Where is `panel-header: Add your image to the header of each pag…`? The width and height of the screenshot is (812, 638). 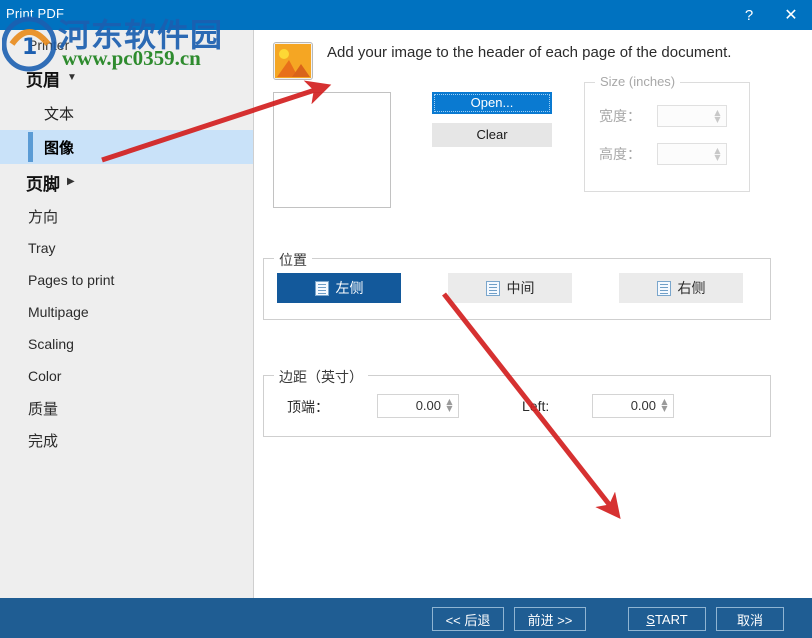 panel-header: Add your image to the header of each pag… is located at coordinates (535, 61).